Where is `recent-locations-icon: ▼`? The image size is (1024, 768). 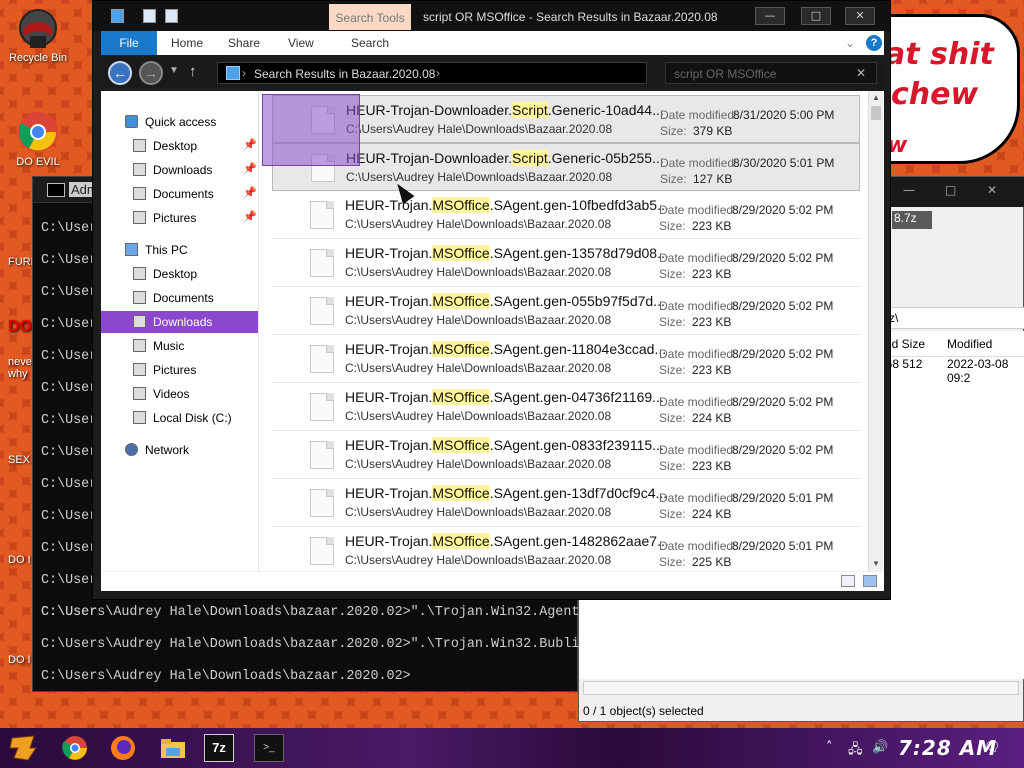
recent-locations-icon: ▼ is located at coordinates (174, 70).